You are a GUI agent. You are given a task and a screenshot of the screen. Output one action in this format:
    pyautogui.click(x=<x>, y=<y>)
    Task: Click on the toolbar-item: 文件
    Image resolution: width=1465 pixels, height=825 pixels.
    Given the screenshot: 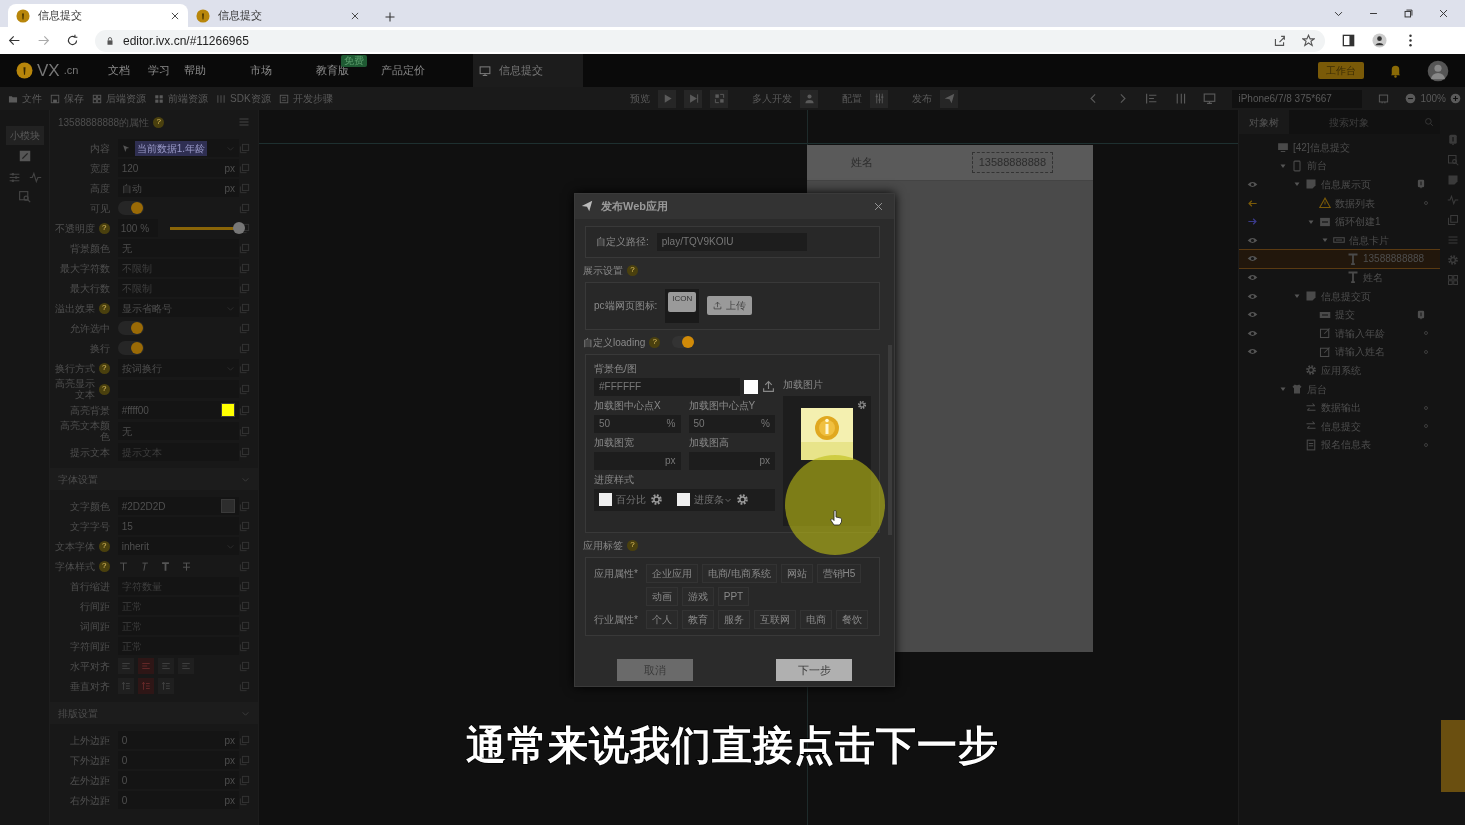 What is the action you would take?
    pyautogui.click(x=32, y=98)
    